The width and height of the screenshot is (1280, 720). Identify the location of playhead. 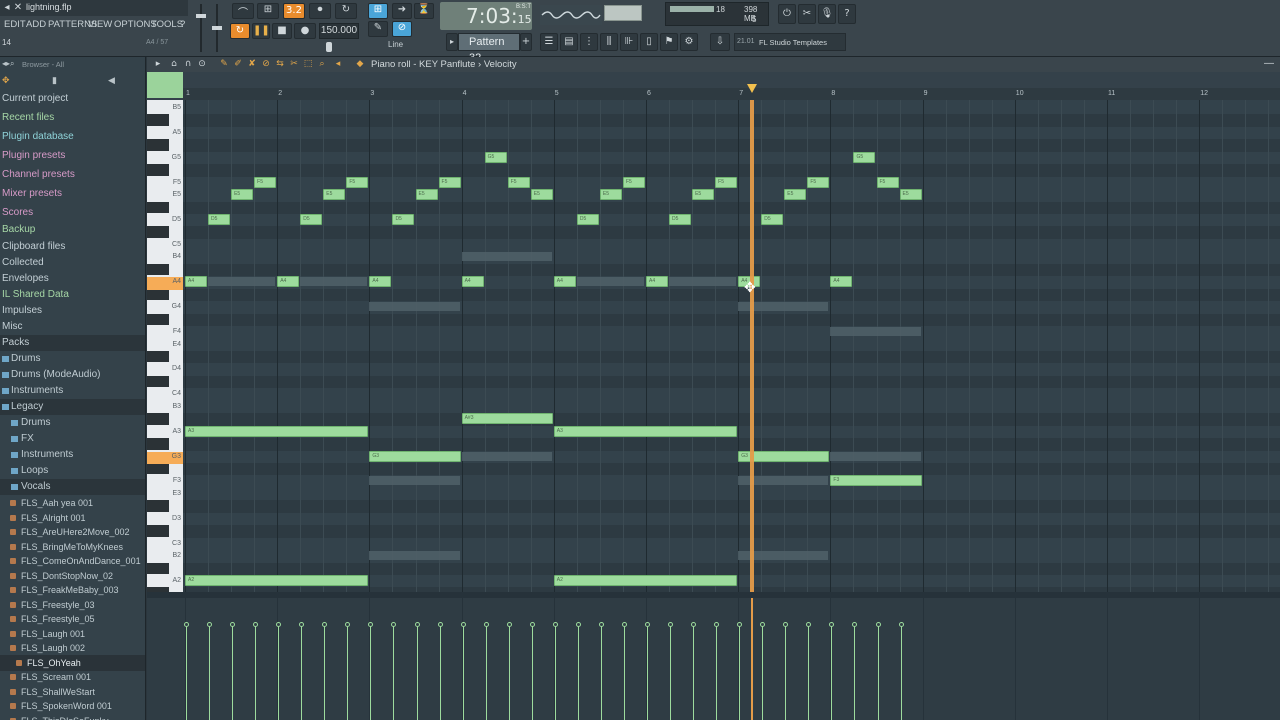
(752, 381).